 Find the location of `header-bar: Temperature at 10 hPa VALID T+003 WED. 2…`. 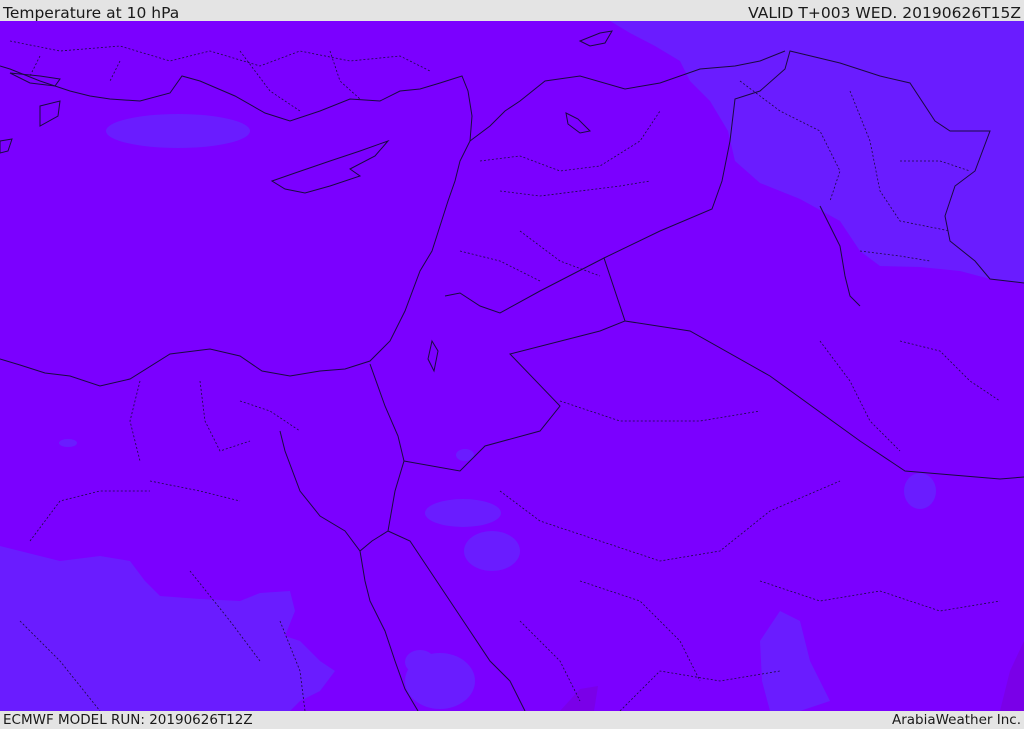

header-bar: Temperature at 10 hPa VALID T+003 WED. 2… is located at coordinates (512, 11).